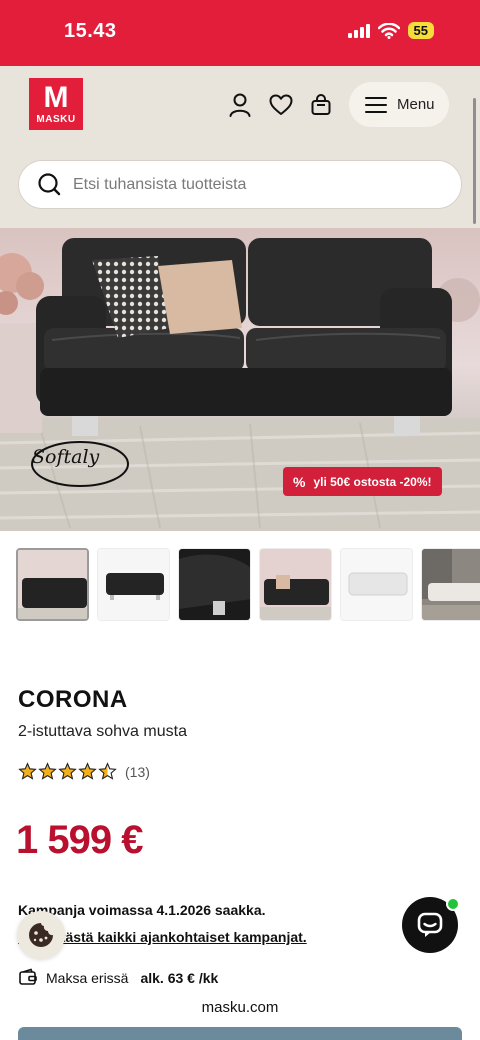  Describe the element at coordinates (240, 1007) in the screenshot. I see `browser-url-bar: masku.com` at that location.